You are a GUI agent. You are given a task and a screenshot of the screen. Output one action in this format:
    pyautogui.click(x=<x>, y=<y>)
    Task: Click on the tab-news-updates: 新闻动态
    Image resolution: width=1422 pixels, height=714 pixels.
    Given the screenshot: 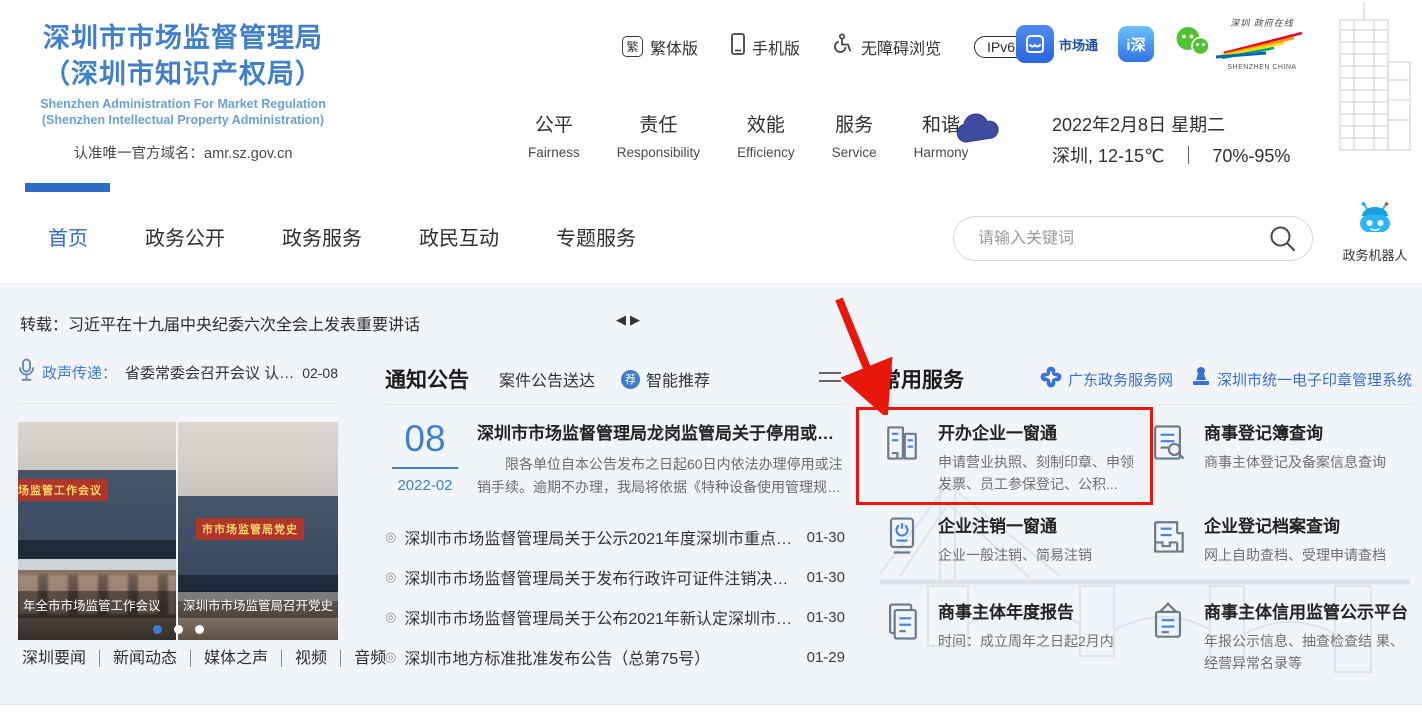 What is the action you would take?
    pyautogui.click(x=146, y=658)
    